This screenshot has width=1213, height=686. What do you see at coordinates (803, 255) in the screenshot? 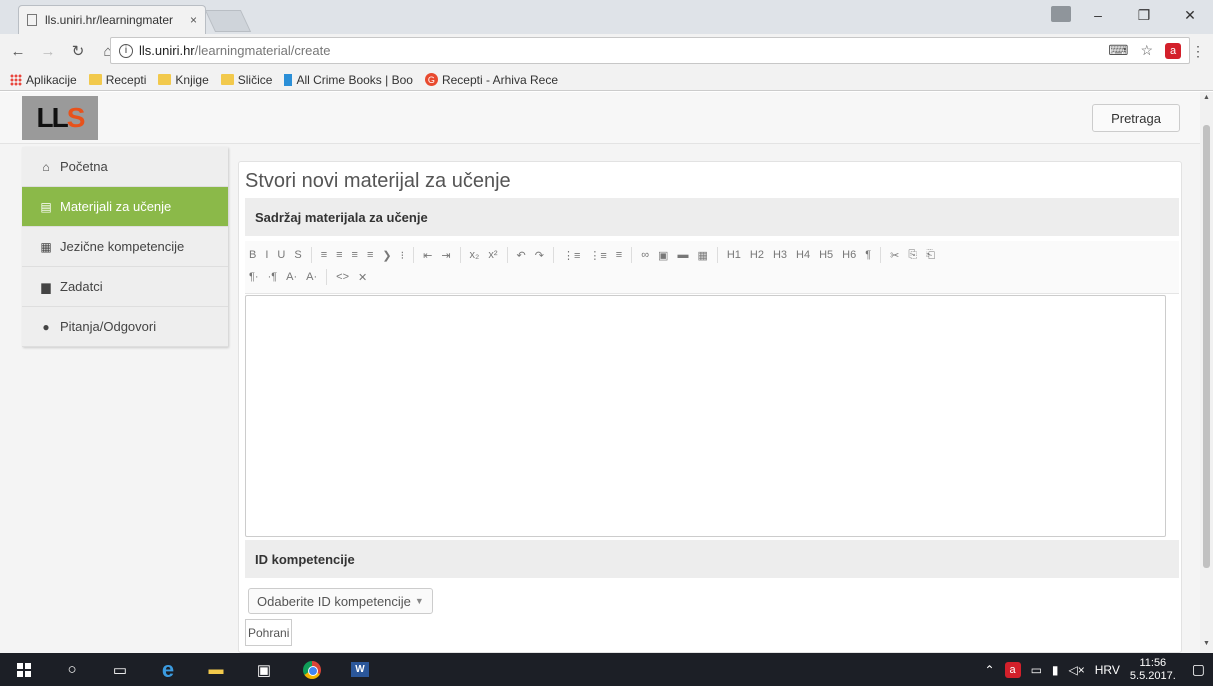
I see `editor-tool-button: H4` at bounding box center [803, 255].